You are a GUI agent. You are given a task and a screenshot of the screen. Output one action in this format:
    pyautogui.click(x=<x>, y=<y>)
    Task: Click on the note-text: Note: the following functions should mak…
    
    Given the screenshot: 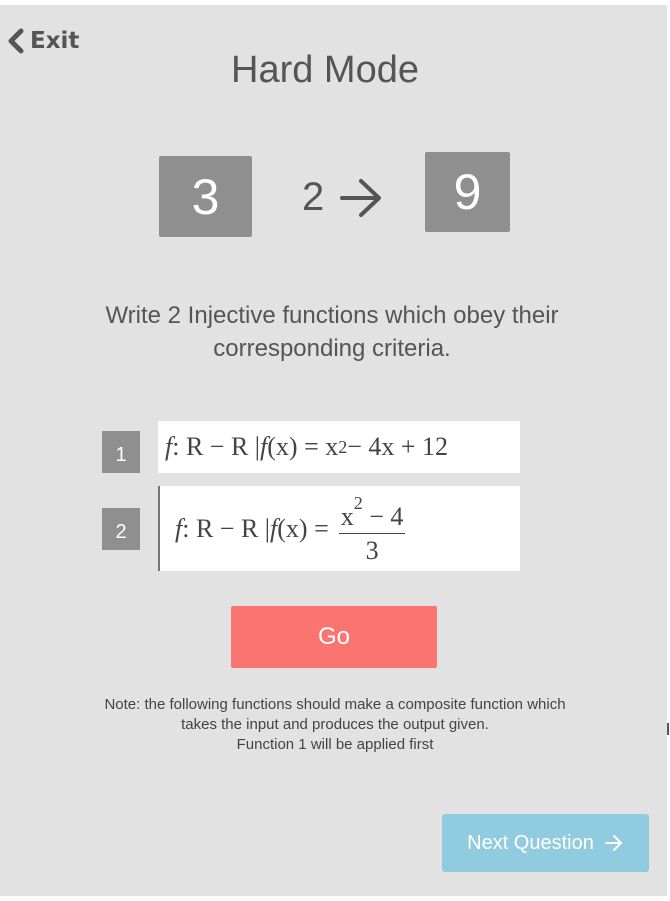 What is the action you would take?
    pyautogui.click(x=335, y=725)
    